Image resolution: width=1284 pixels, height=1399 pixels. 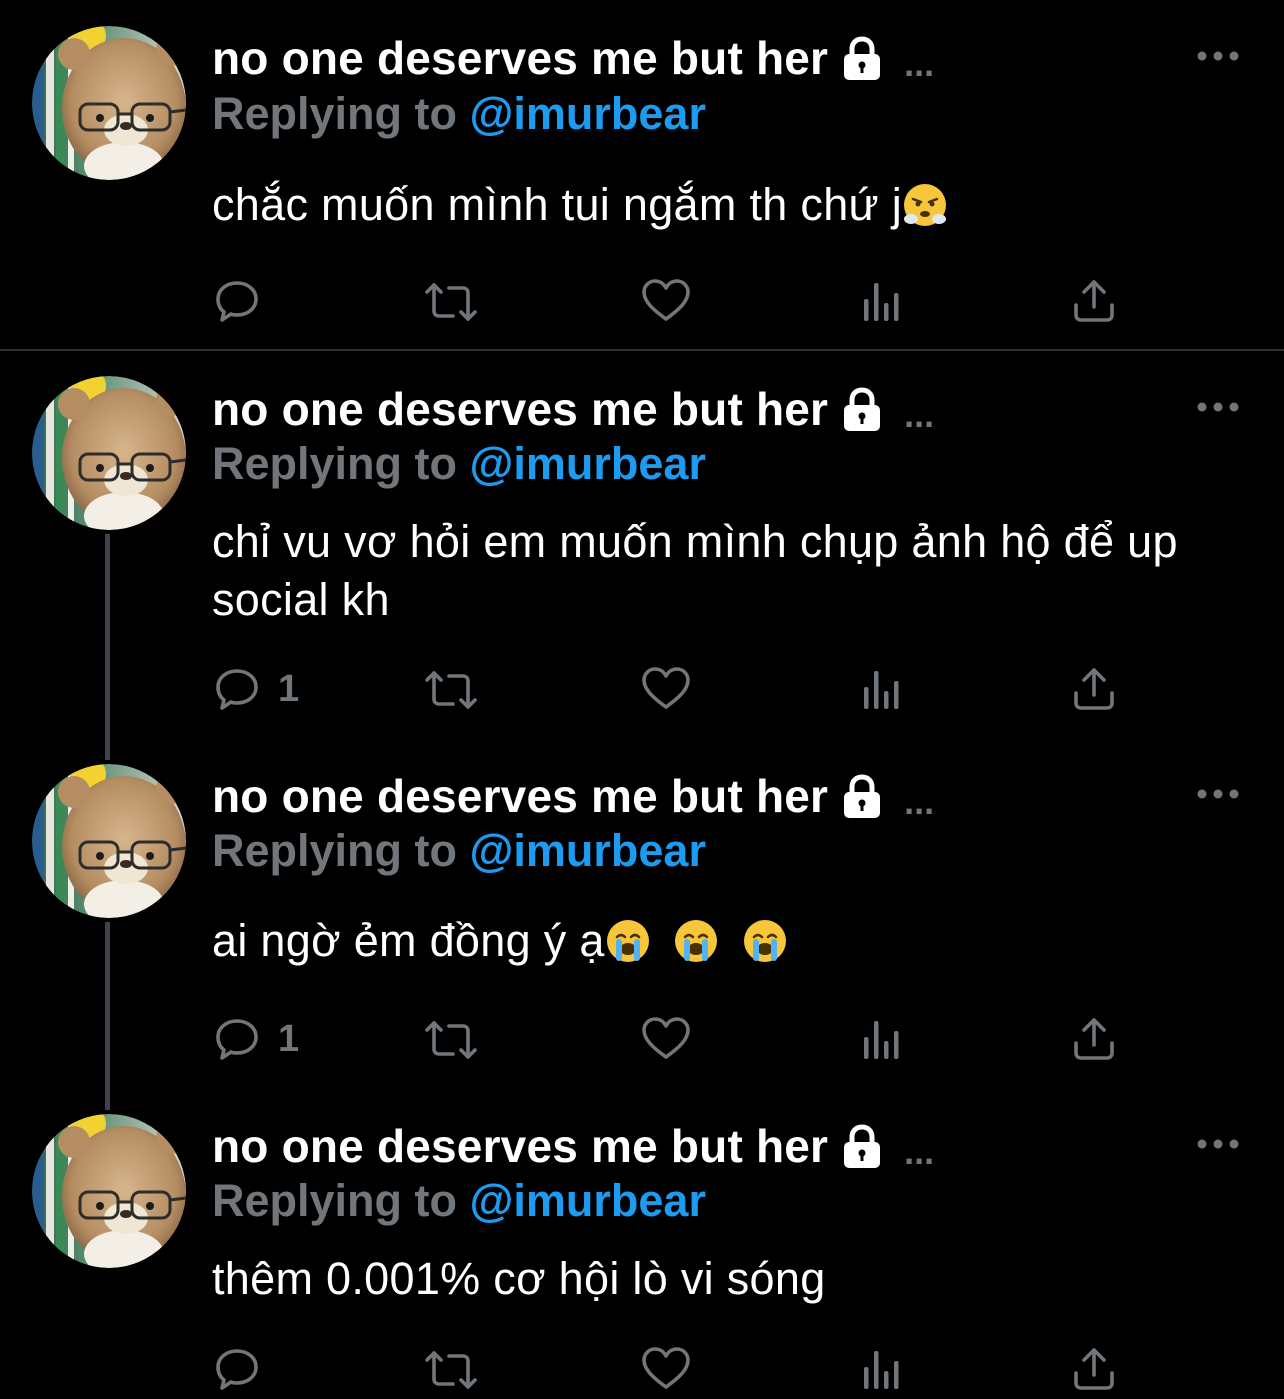 I want to click on tweet-text-content: chắc muốn mình tui ngắm th chứ j, so click(x=557, y=204).